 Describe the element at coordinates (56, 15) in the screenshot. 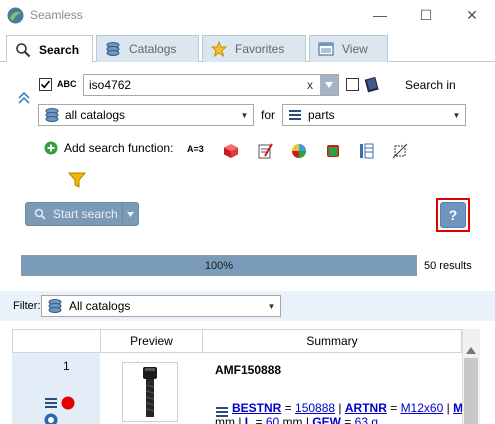

I see `window-title: Seamless` at that location.